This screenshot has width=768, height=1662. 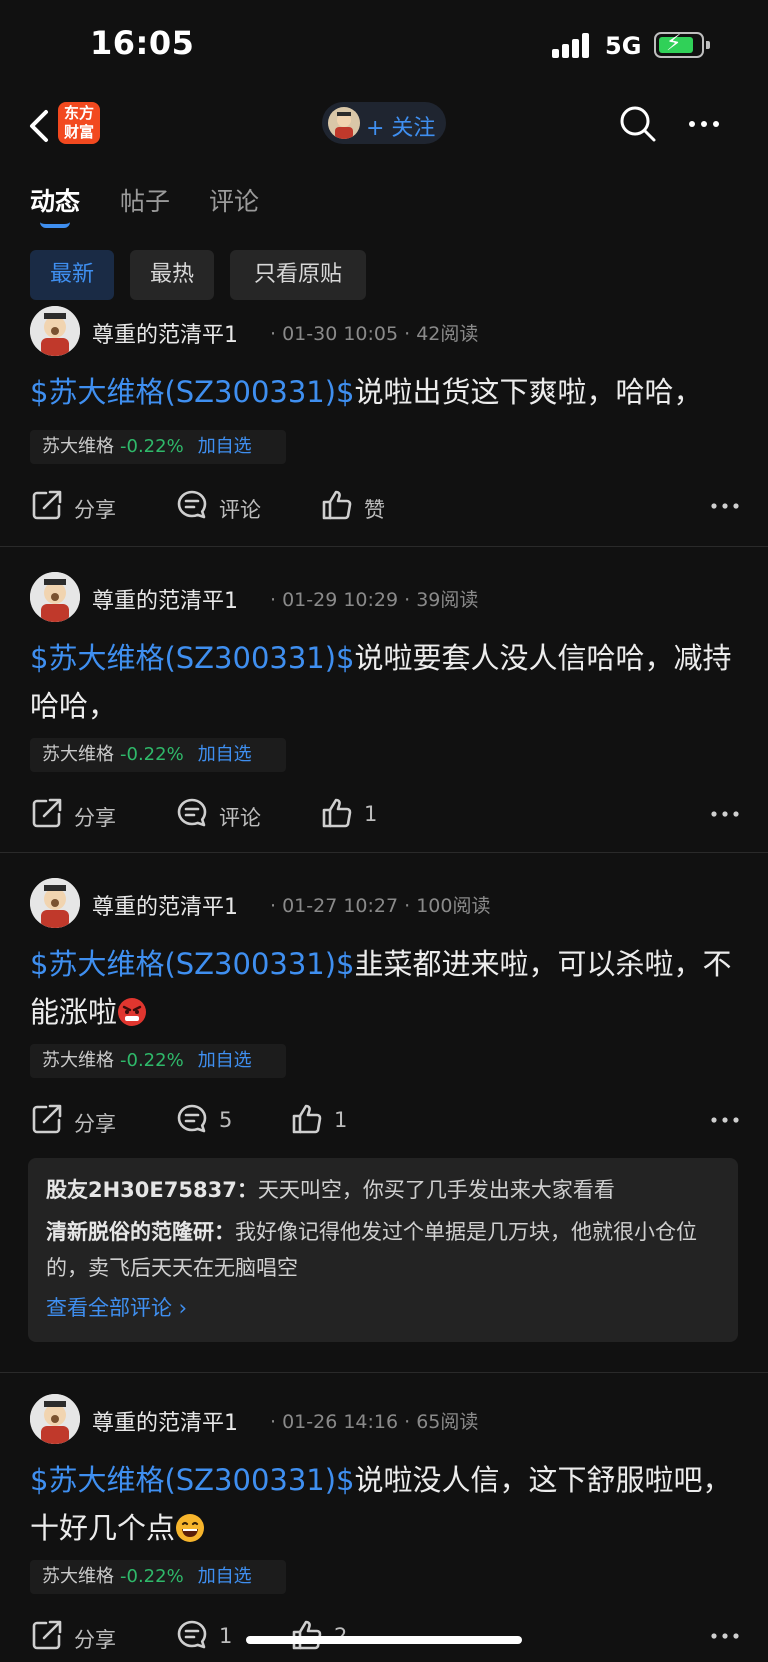 I want to click on network-type: 5G, so click(x=623, y=46).